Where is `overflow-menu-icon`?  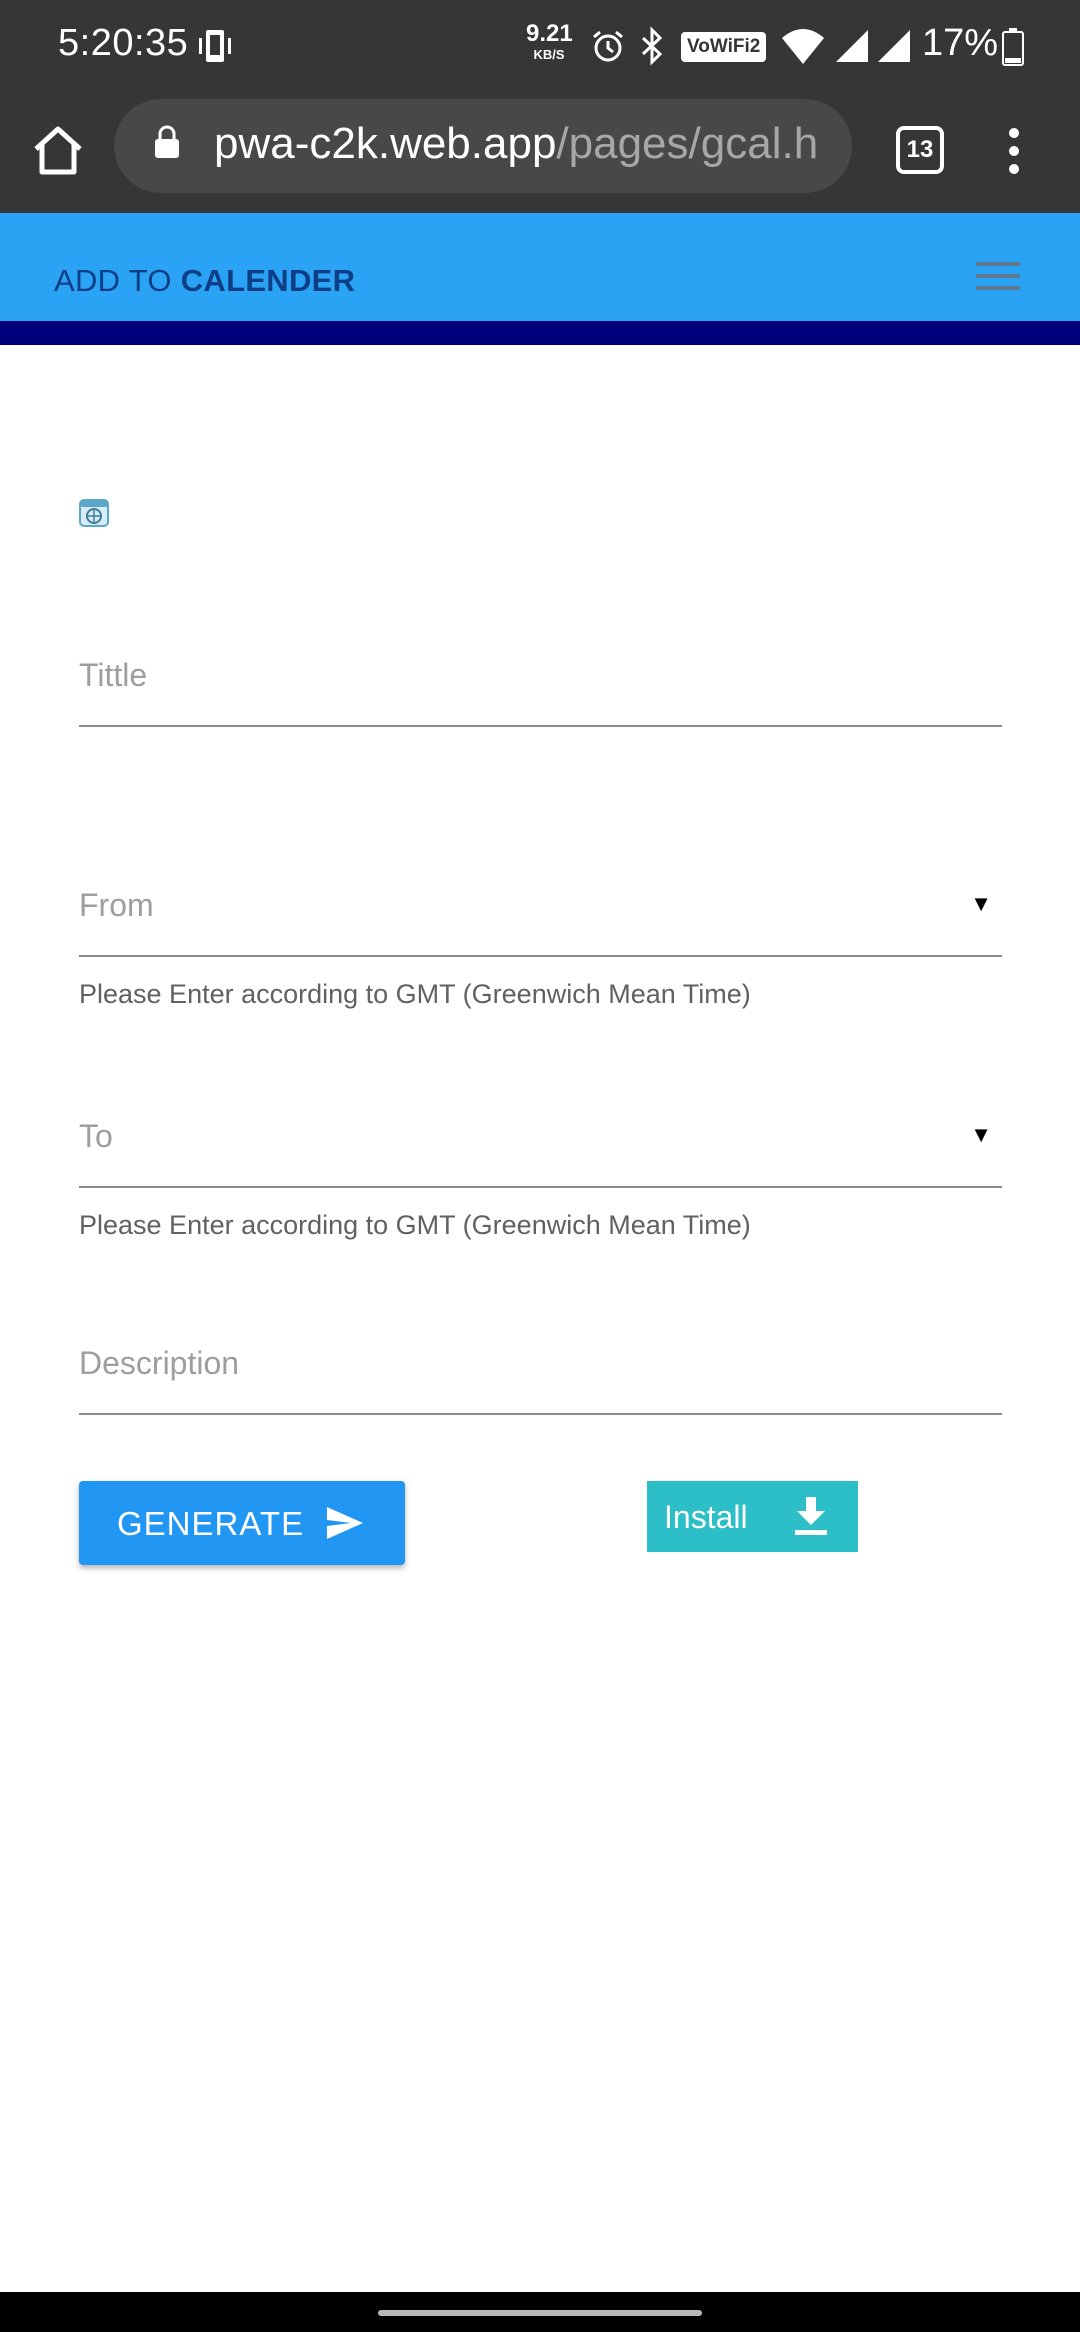 overflow-menu-icon is located at coordinates (1014, 151).